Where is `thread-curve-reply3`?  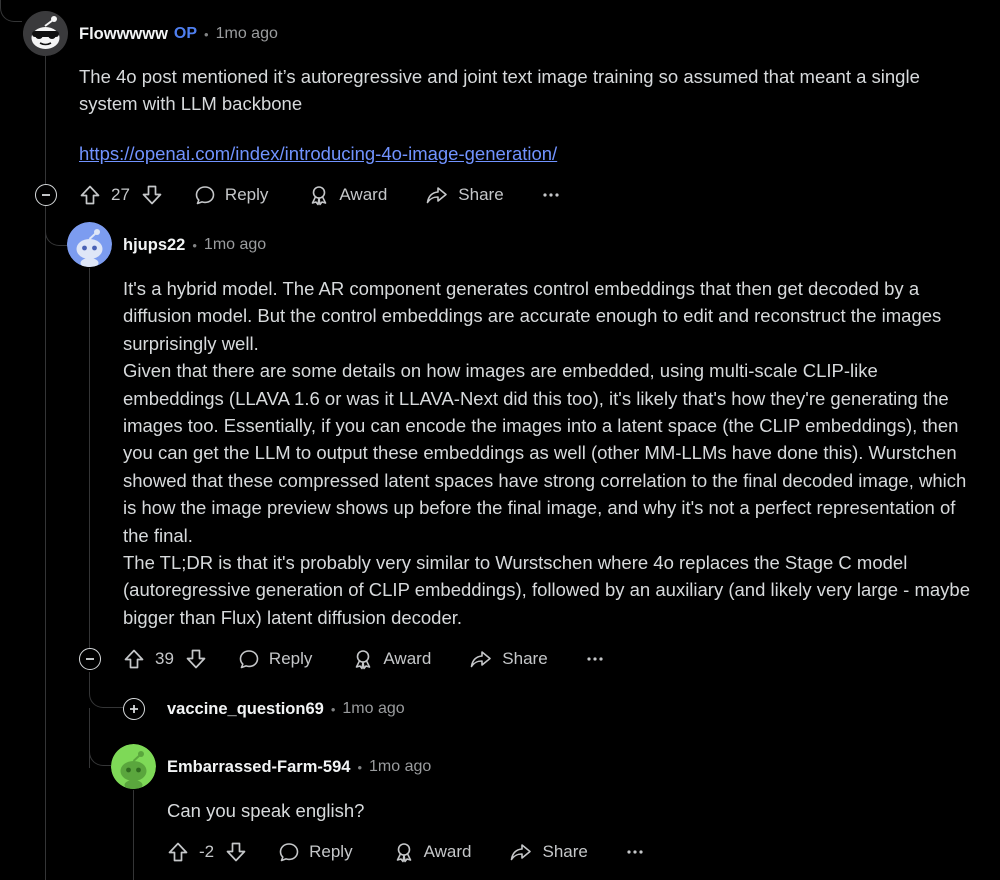
thread-curve-reply3 is located at coordinates (100, 748).